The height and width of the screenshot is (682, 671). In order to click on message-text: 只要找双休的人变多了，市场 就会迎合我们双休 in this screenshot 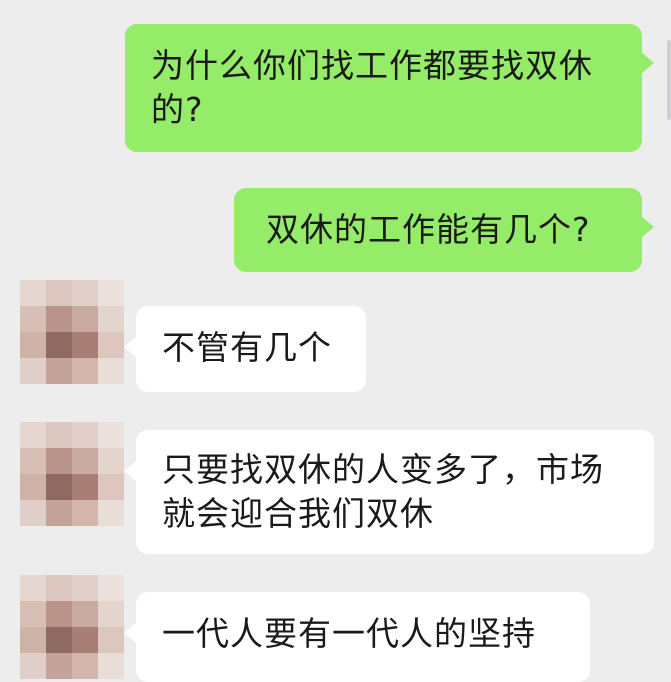, I will do `click(383, 491)`.